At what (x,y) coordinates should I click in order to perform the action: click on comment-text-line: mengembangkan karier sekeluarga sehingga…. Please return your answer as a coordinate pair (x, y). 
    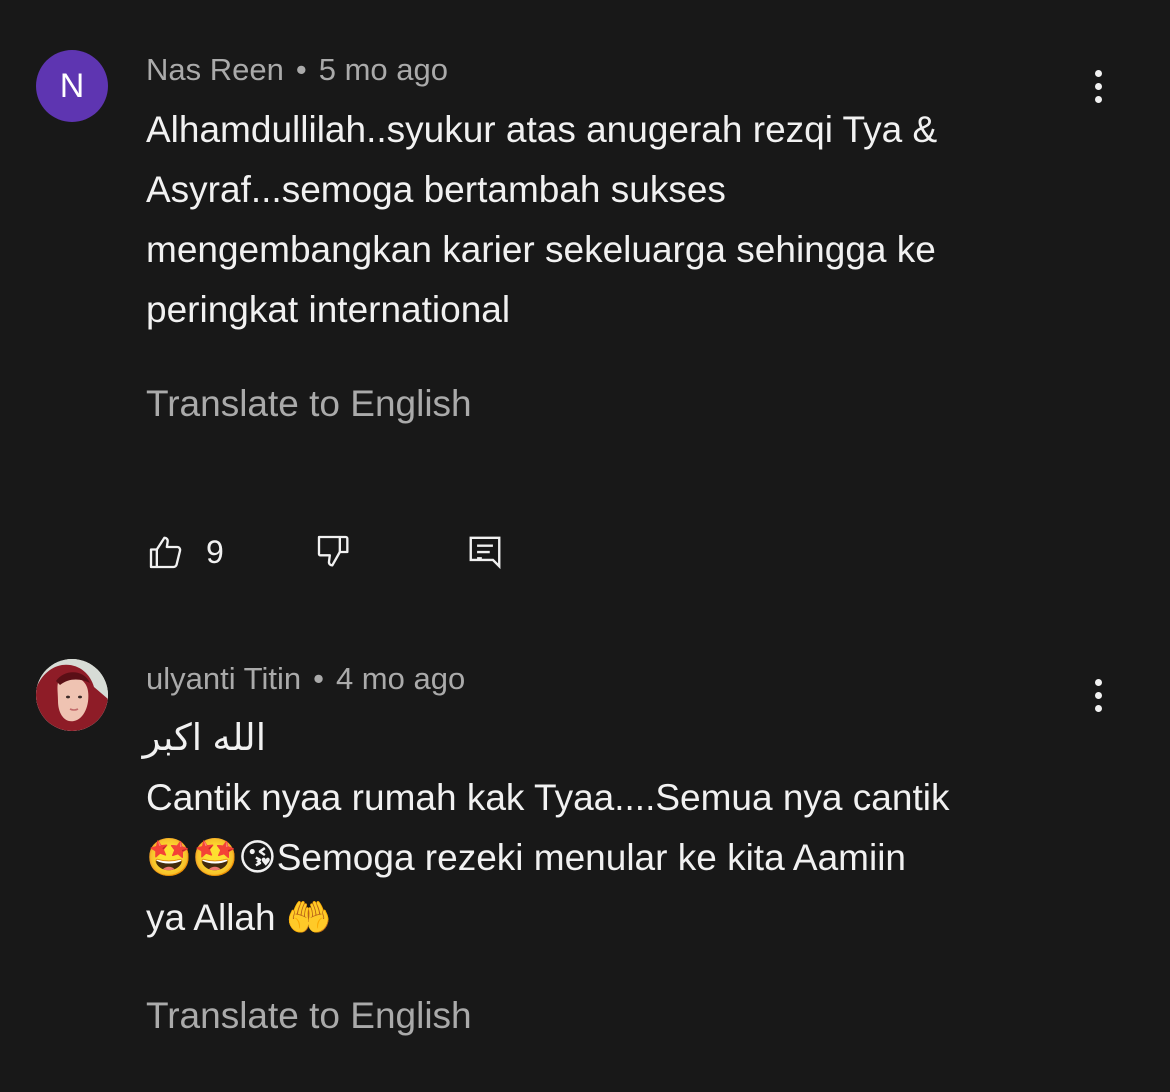
    Looking at the image, I should click on (541, 249).